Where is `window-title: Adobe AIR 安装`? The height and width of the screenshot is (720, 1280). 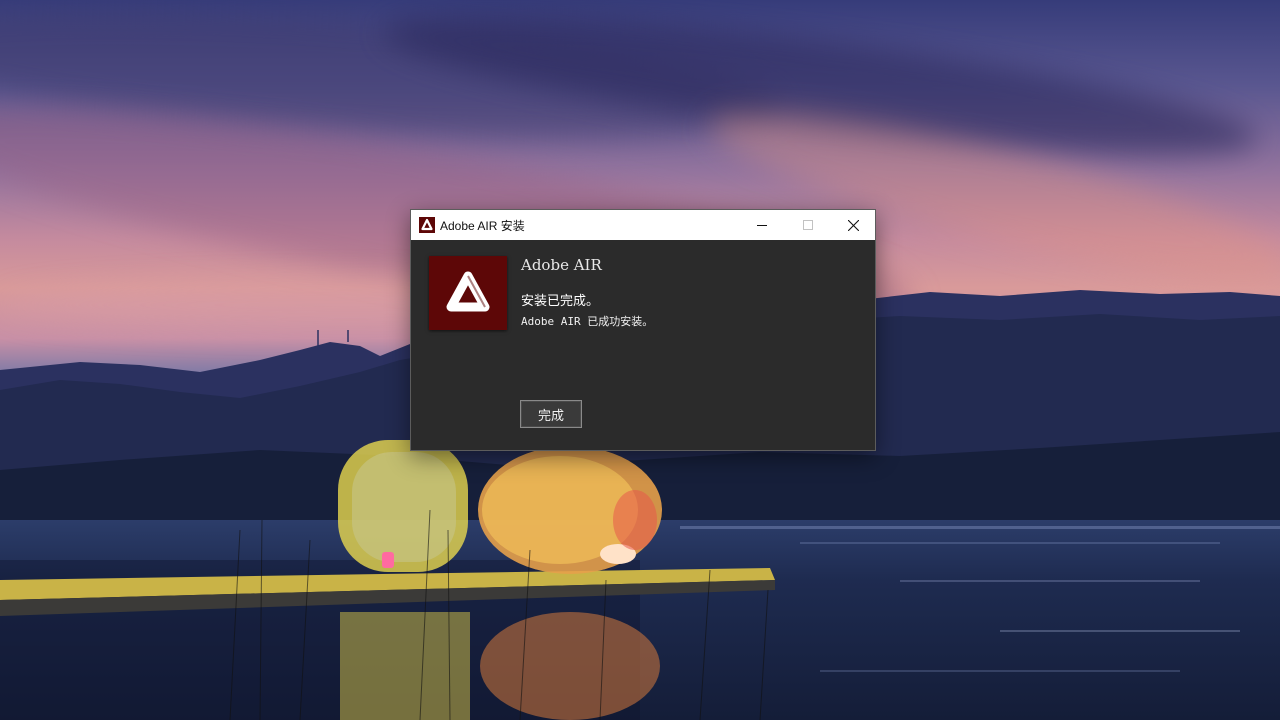
window-title: Adobe AIR 安装 is located at coordinates (482, 225).